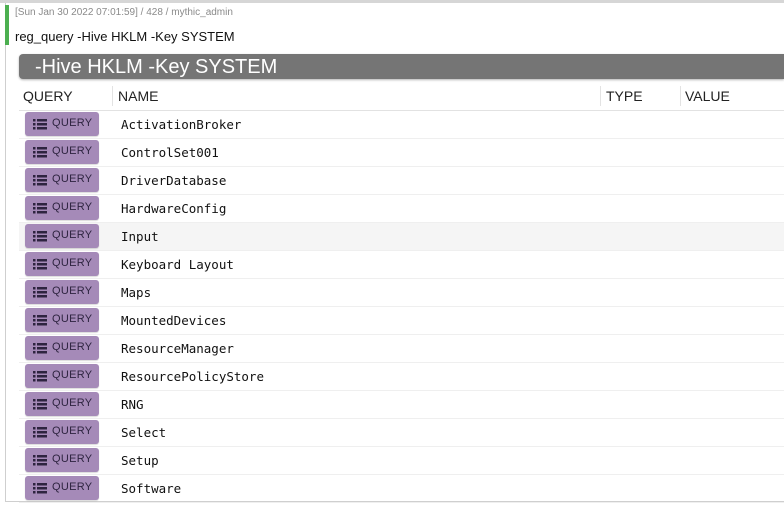 The height and width of the screenshot is (507, 784). What do you see at coordinates (401, 96) in the screenshot?
I see `table-header: QUERY NAME TYPE VALUE` at bounding box center [401, 96].